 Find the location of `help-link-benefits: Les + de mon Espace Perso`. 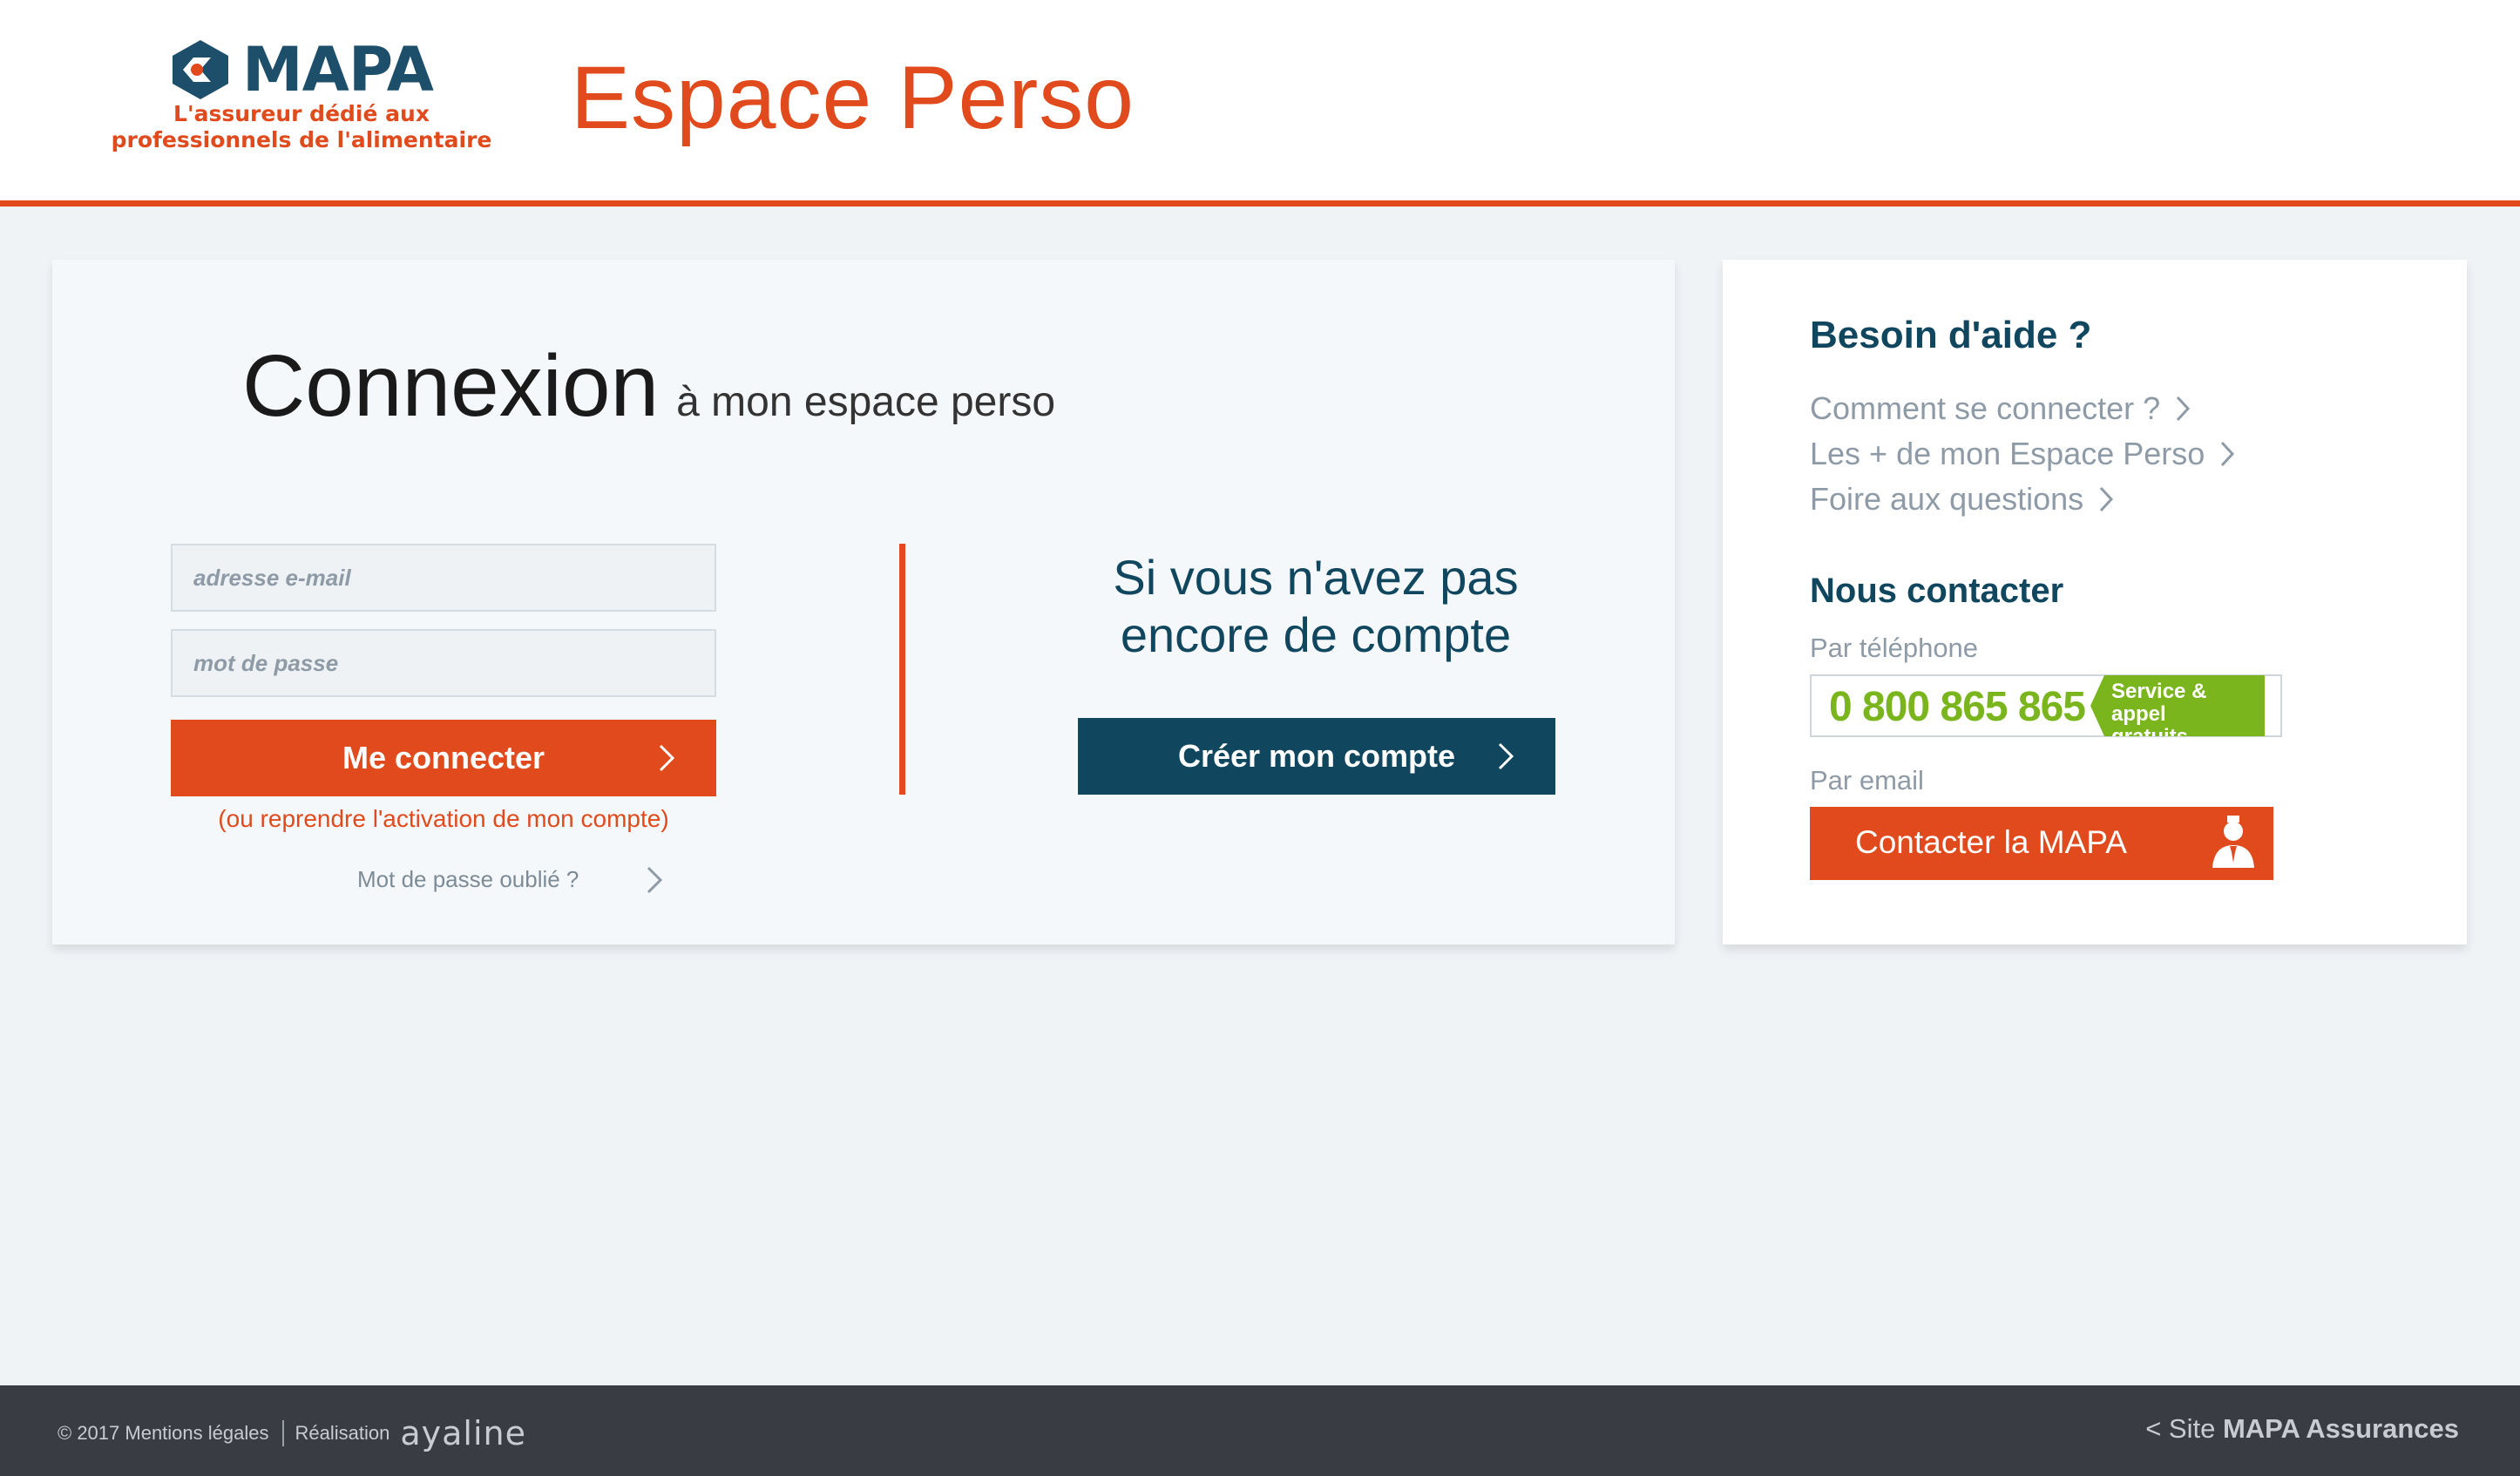

help-link-benefits: Les + de mon Espace Perso is located at coordinates (2023, 454).